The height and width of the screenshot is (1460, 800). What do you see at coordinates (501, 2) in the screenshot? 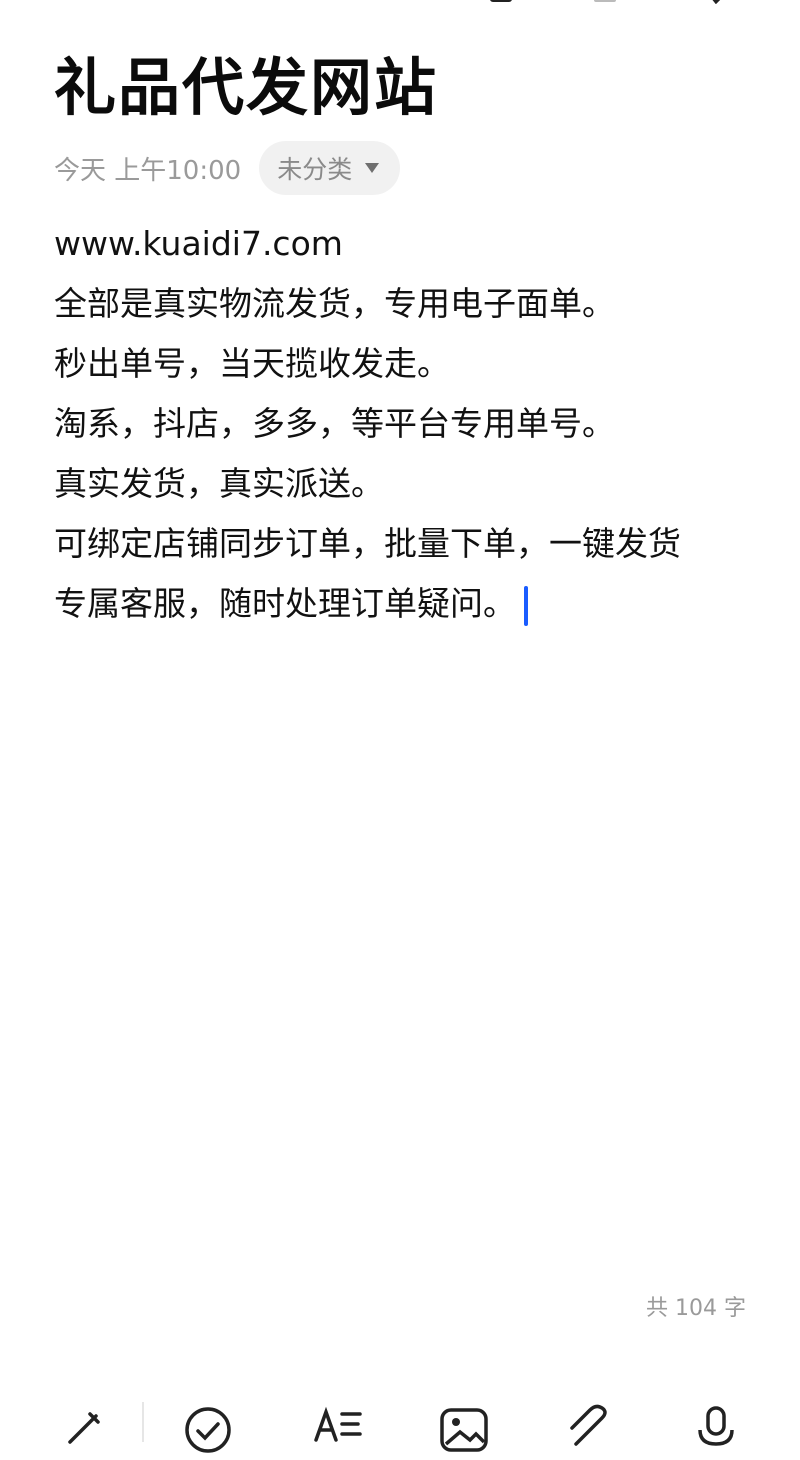
I see `share-icon` at bounding box center [501, 2].